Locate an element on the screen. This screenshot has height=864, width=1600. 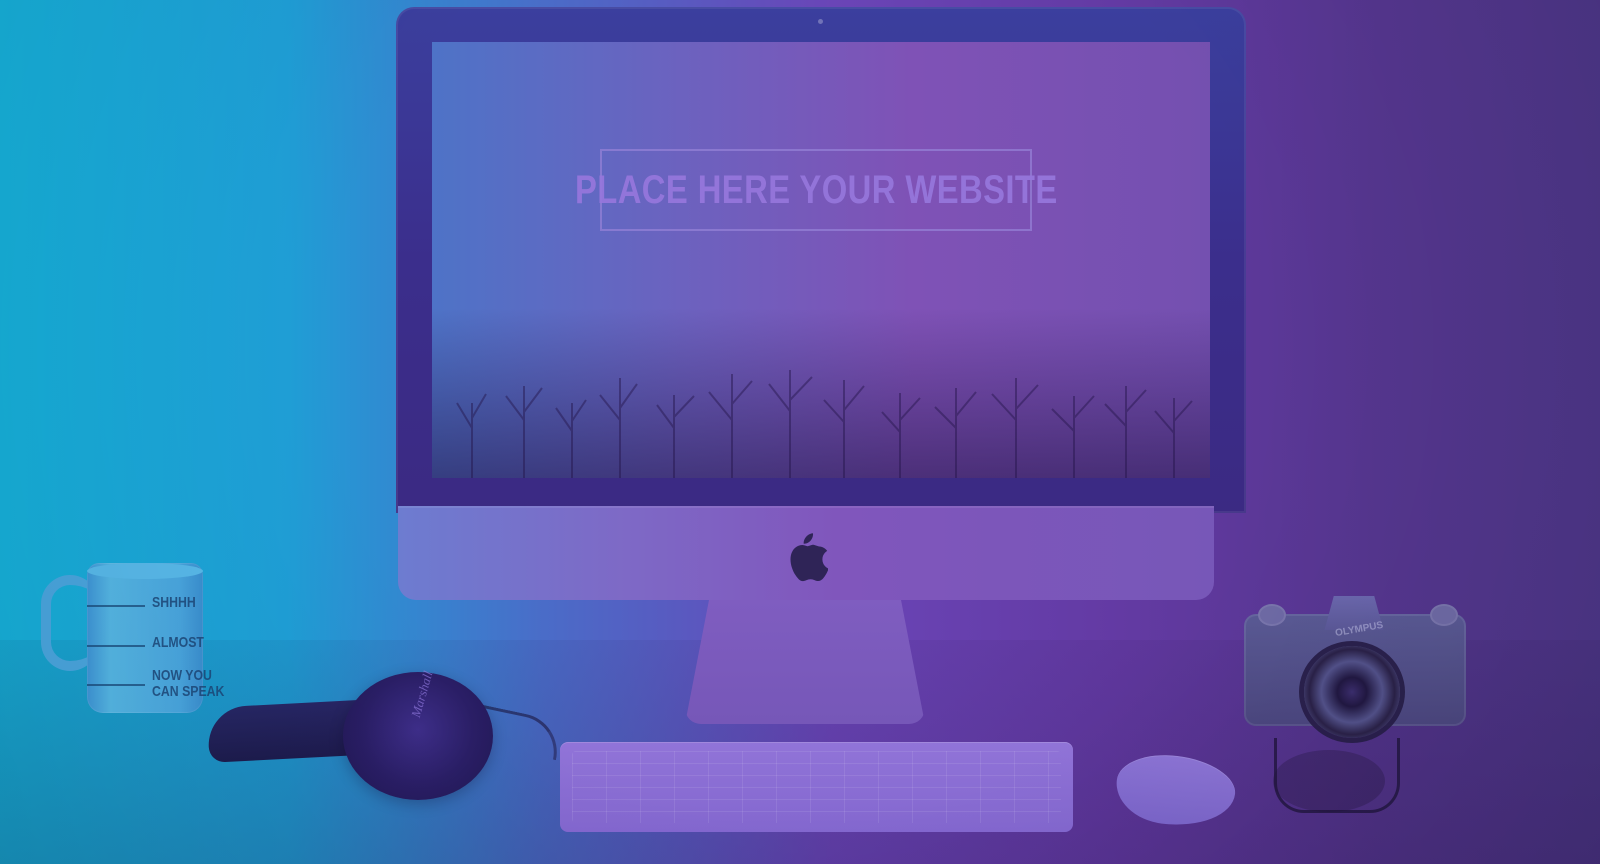
camera-dial-left is located at coordinates (1272, 615).